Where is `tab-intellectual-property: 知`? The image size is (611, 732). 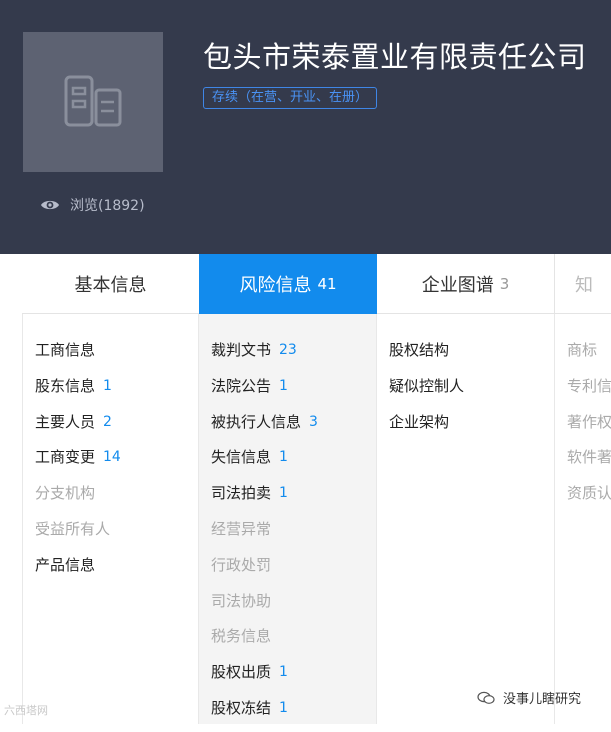
tab-intellectual-property: 知 is located at coordinates (583, 284).